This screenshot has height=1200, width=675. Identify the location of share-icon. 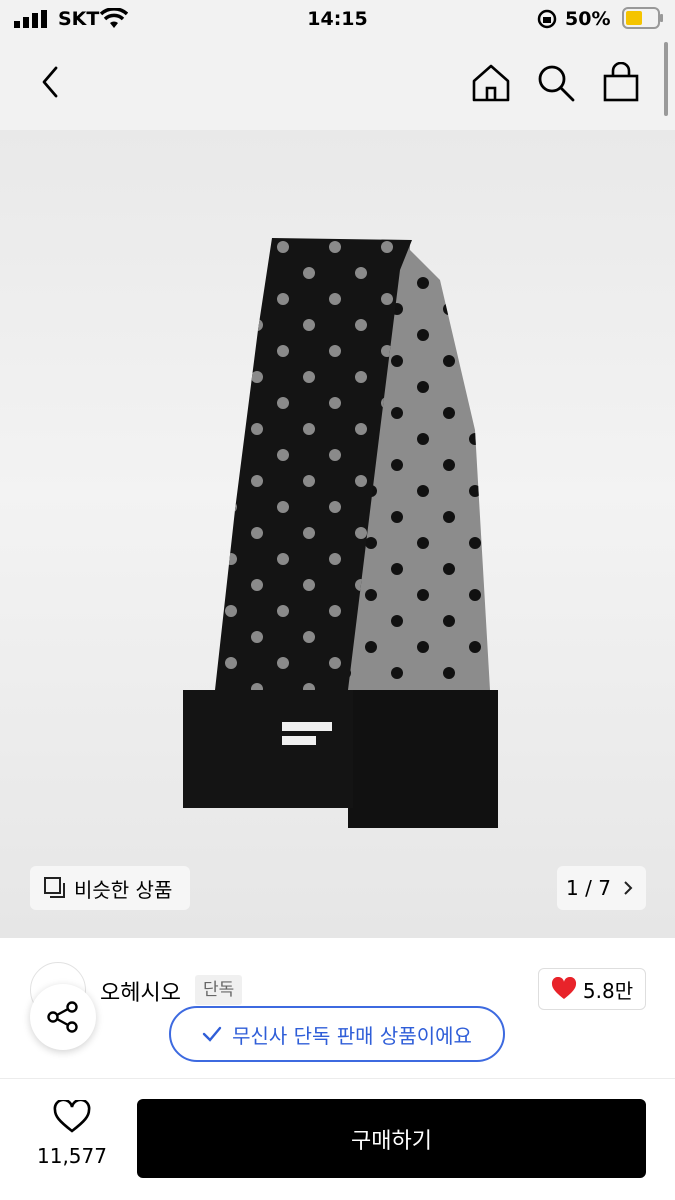
(62, 1017).